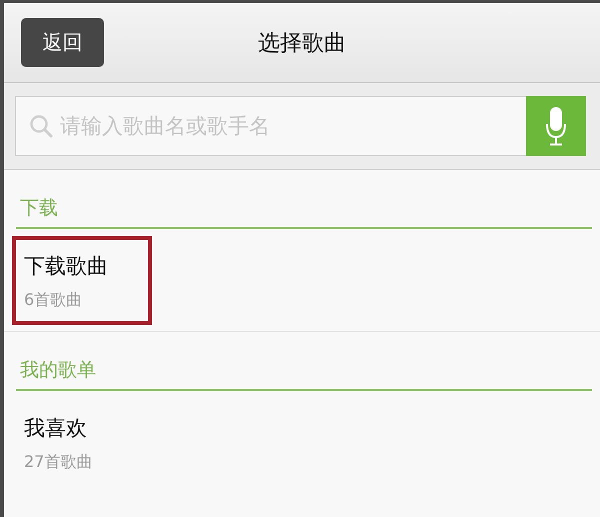  I want to click on voice-button, so click(556, 126).